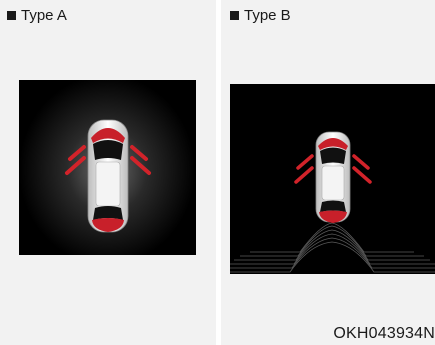  I want to click on type-a-heading: Type A, so click(37, 15).